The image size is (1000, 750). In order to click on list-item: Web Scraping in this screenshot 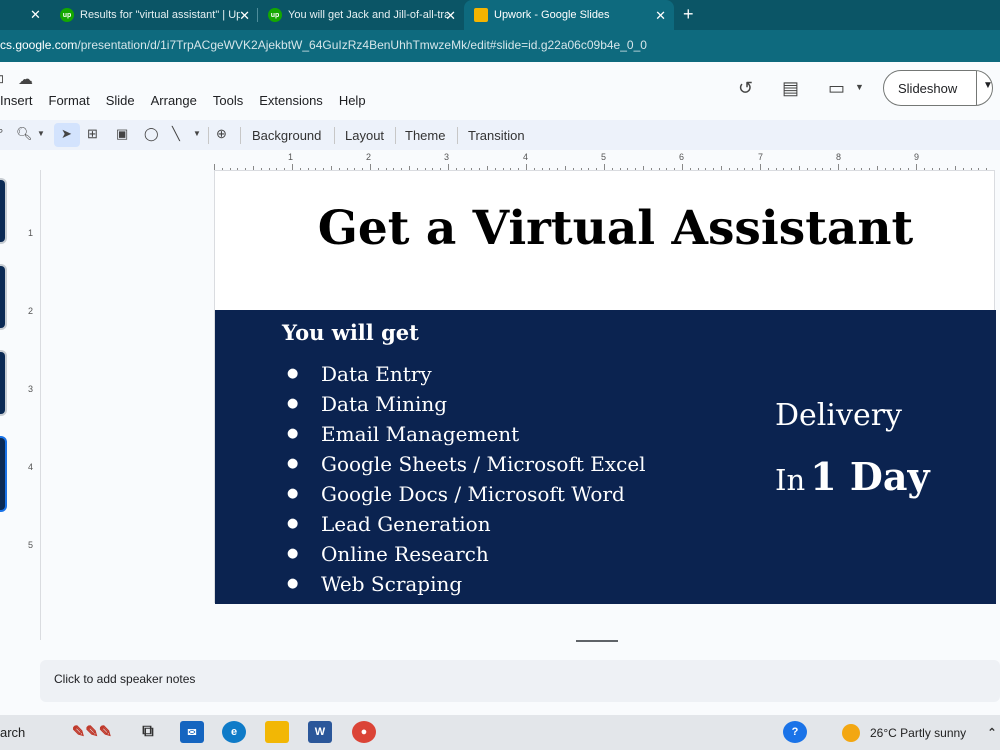, I will do `click(466, 584)`.